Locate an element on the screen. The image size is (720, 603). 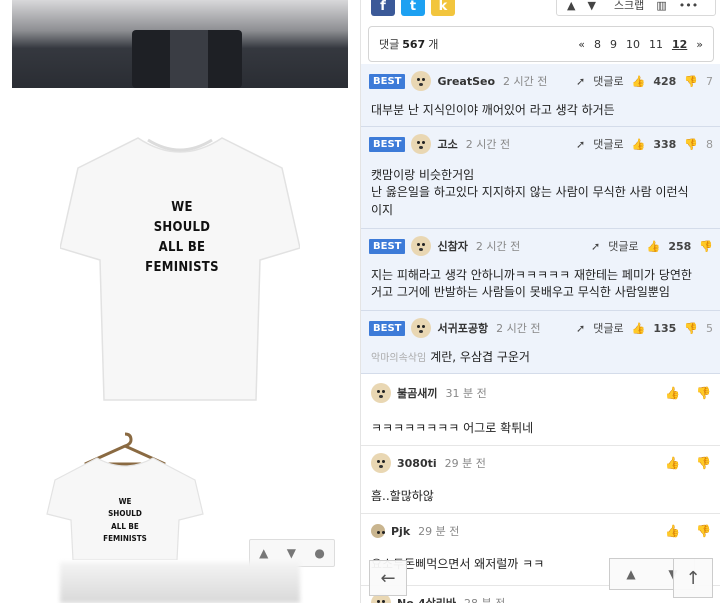
comment-author: 고소 is located at coordinates (447, 144).